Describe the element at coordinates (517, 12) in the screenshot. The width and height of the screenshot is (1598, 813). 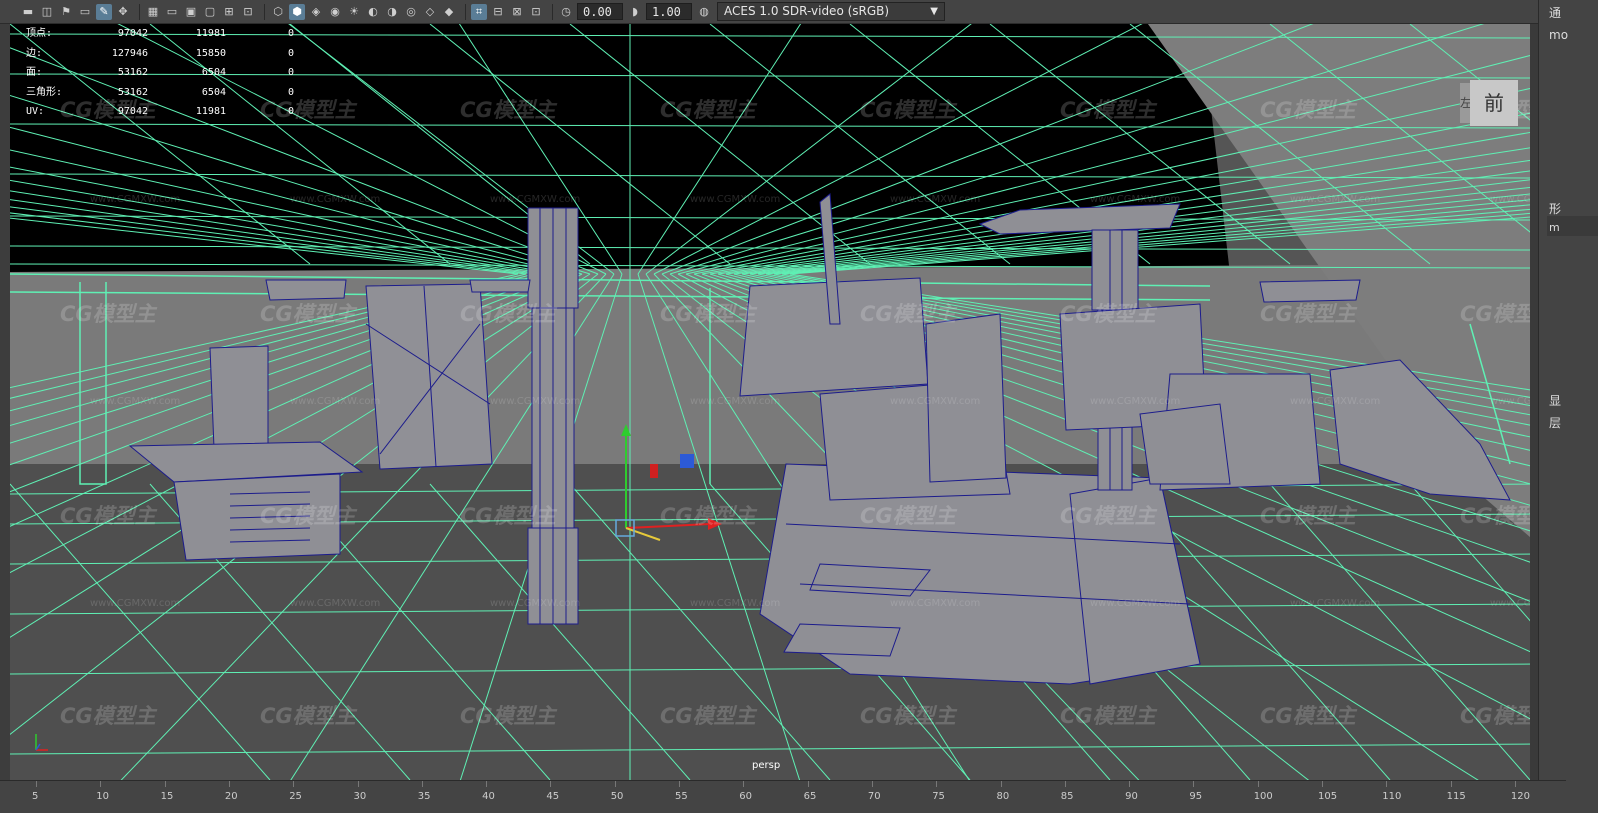
I see `xray-joints-icon: ⊠` at that location.